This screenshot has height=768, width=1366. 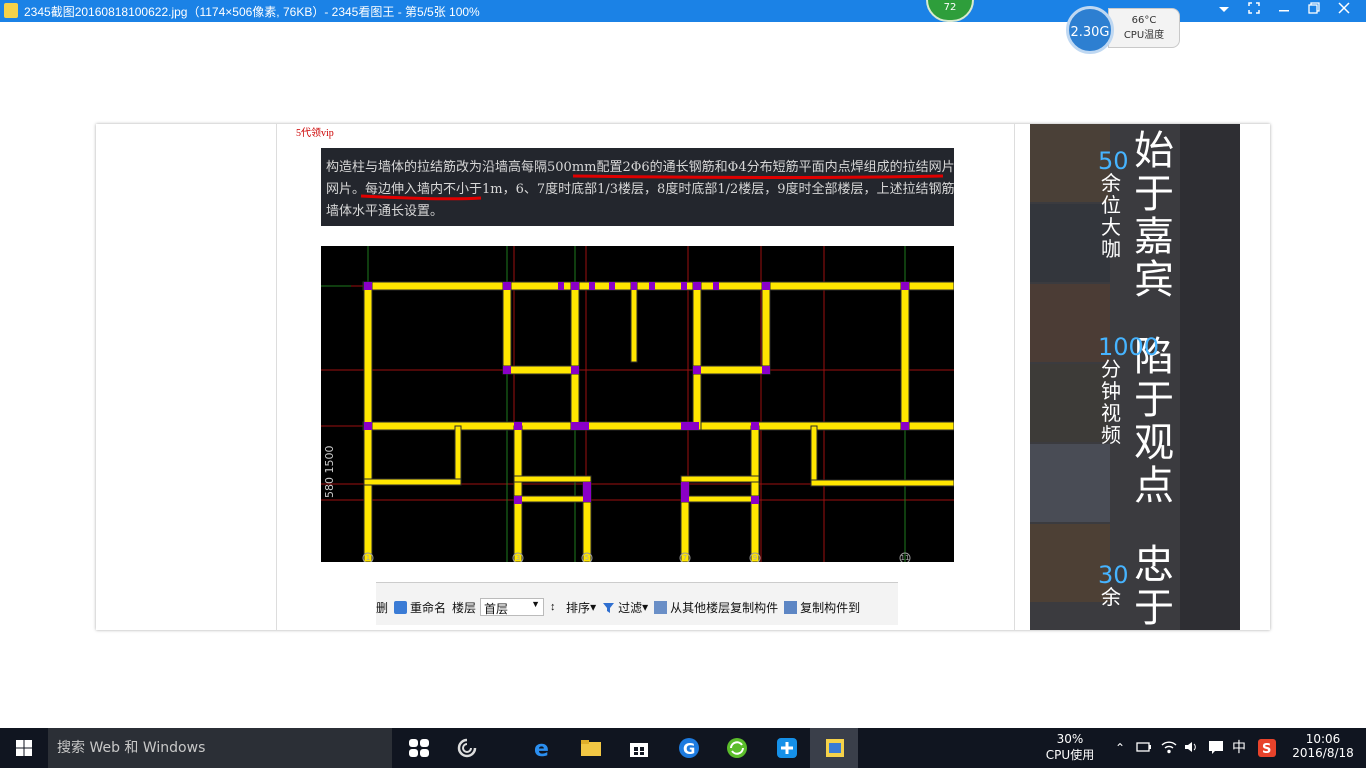 What do you see at coordinates (382, 607) in the screenshot?
I see `delete-label: 删` at bounding box center [382, 607].